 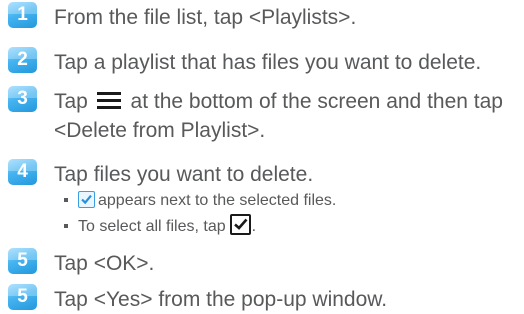 I want to click on select-all-checkbox-icon, so click(x=240, y=225).